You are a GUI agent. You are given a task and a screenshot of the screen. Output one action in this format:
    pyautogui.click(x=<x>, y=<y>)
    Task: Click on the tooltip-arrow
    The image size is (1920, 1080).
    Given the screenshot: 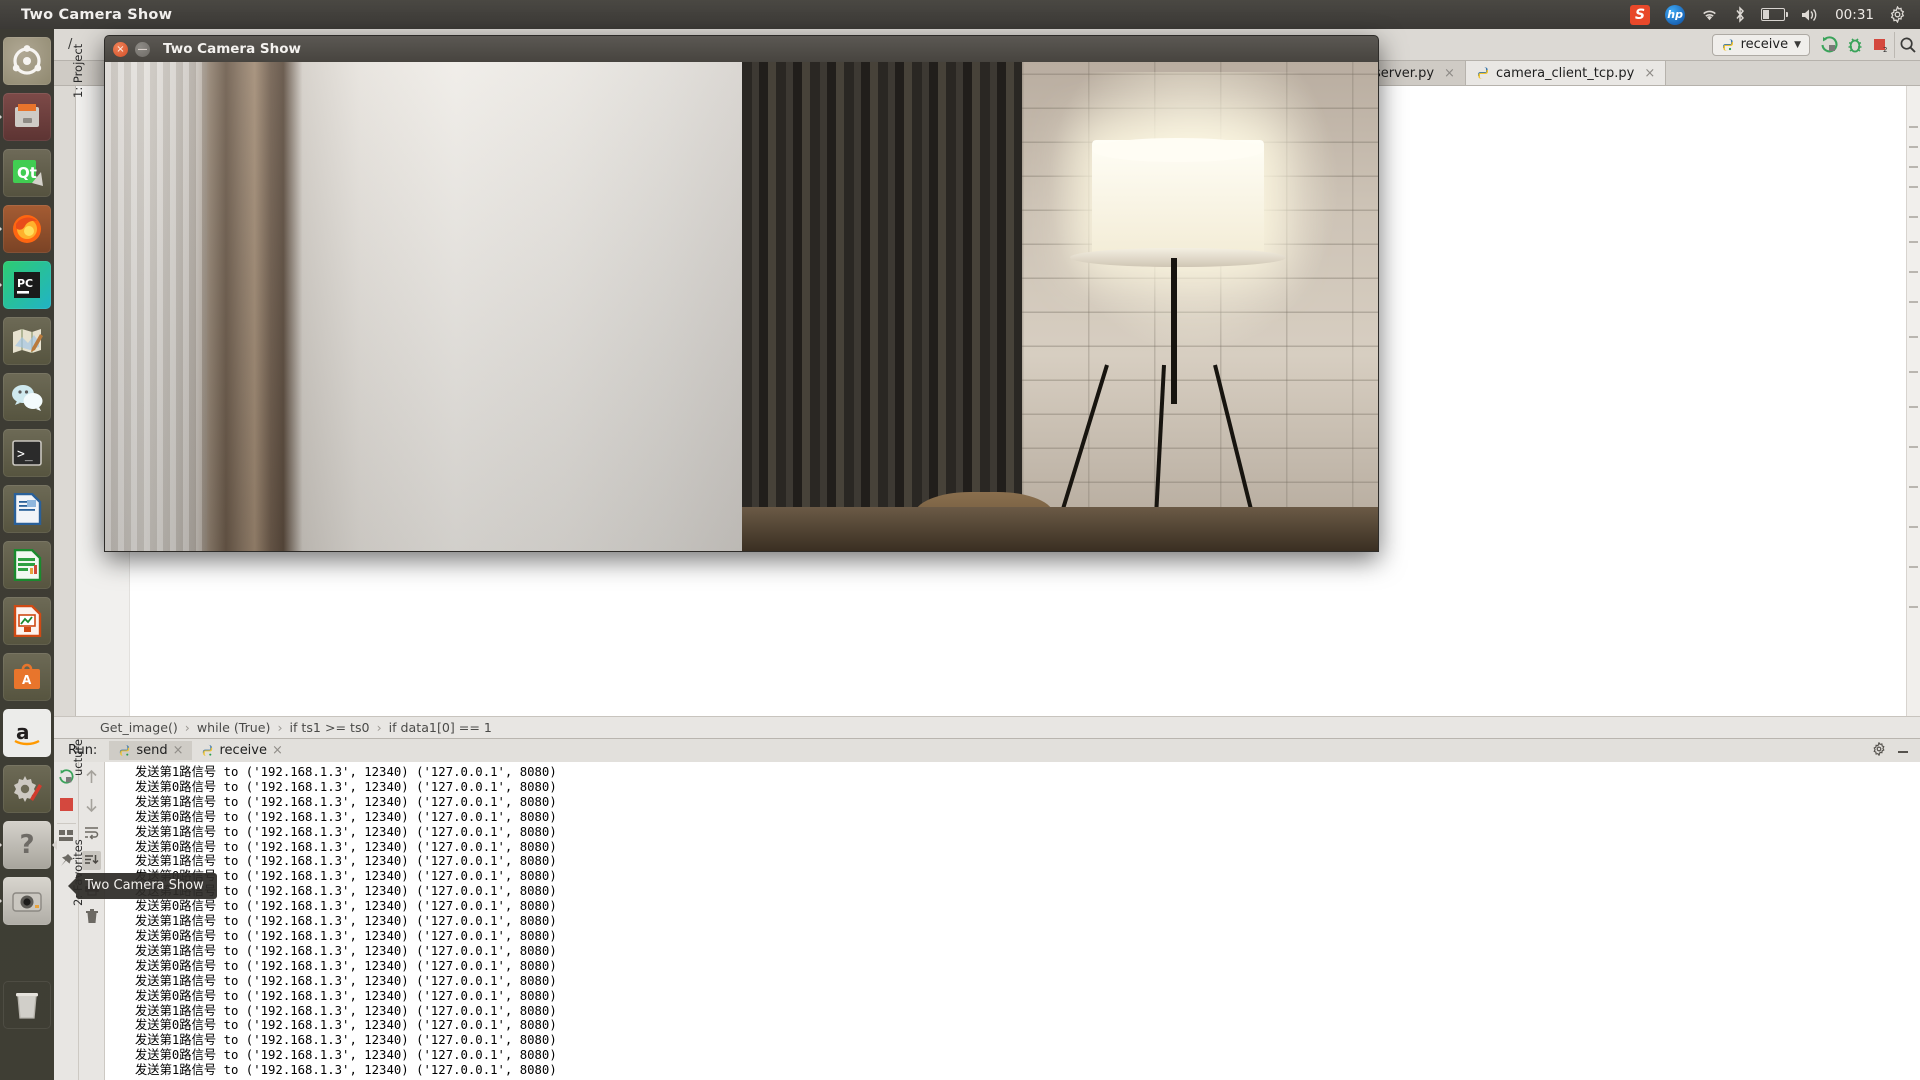 What is the action you would take?
    pyautogui.click(x=72, y=885)
    